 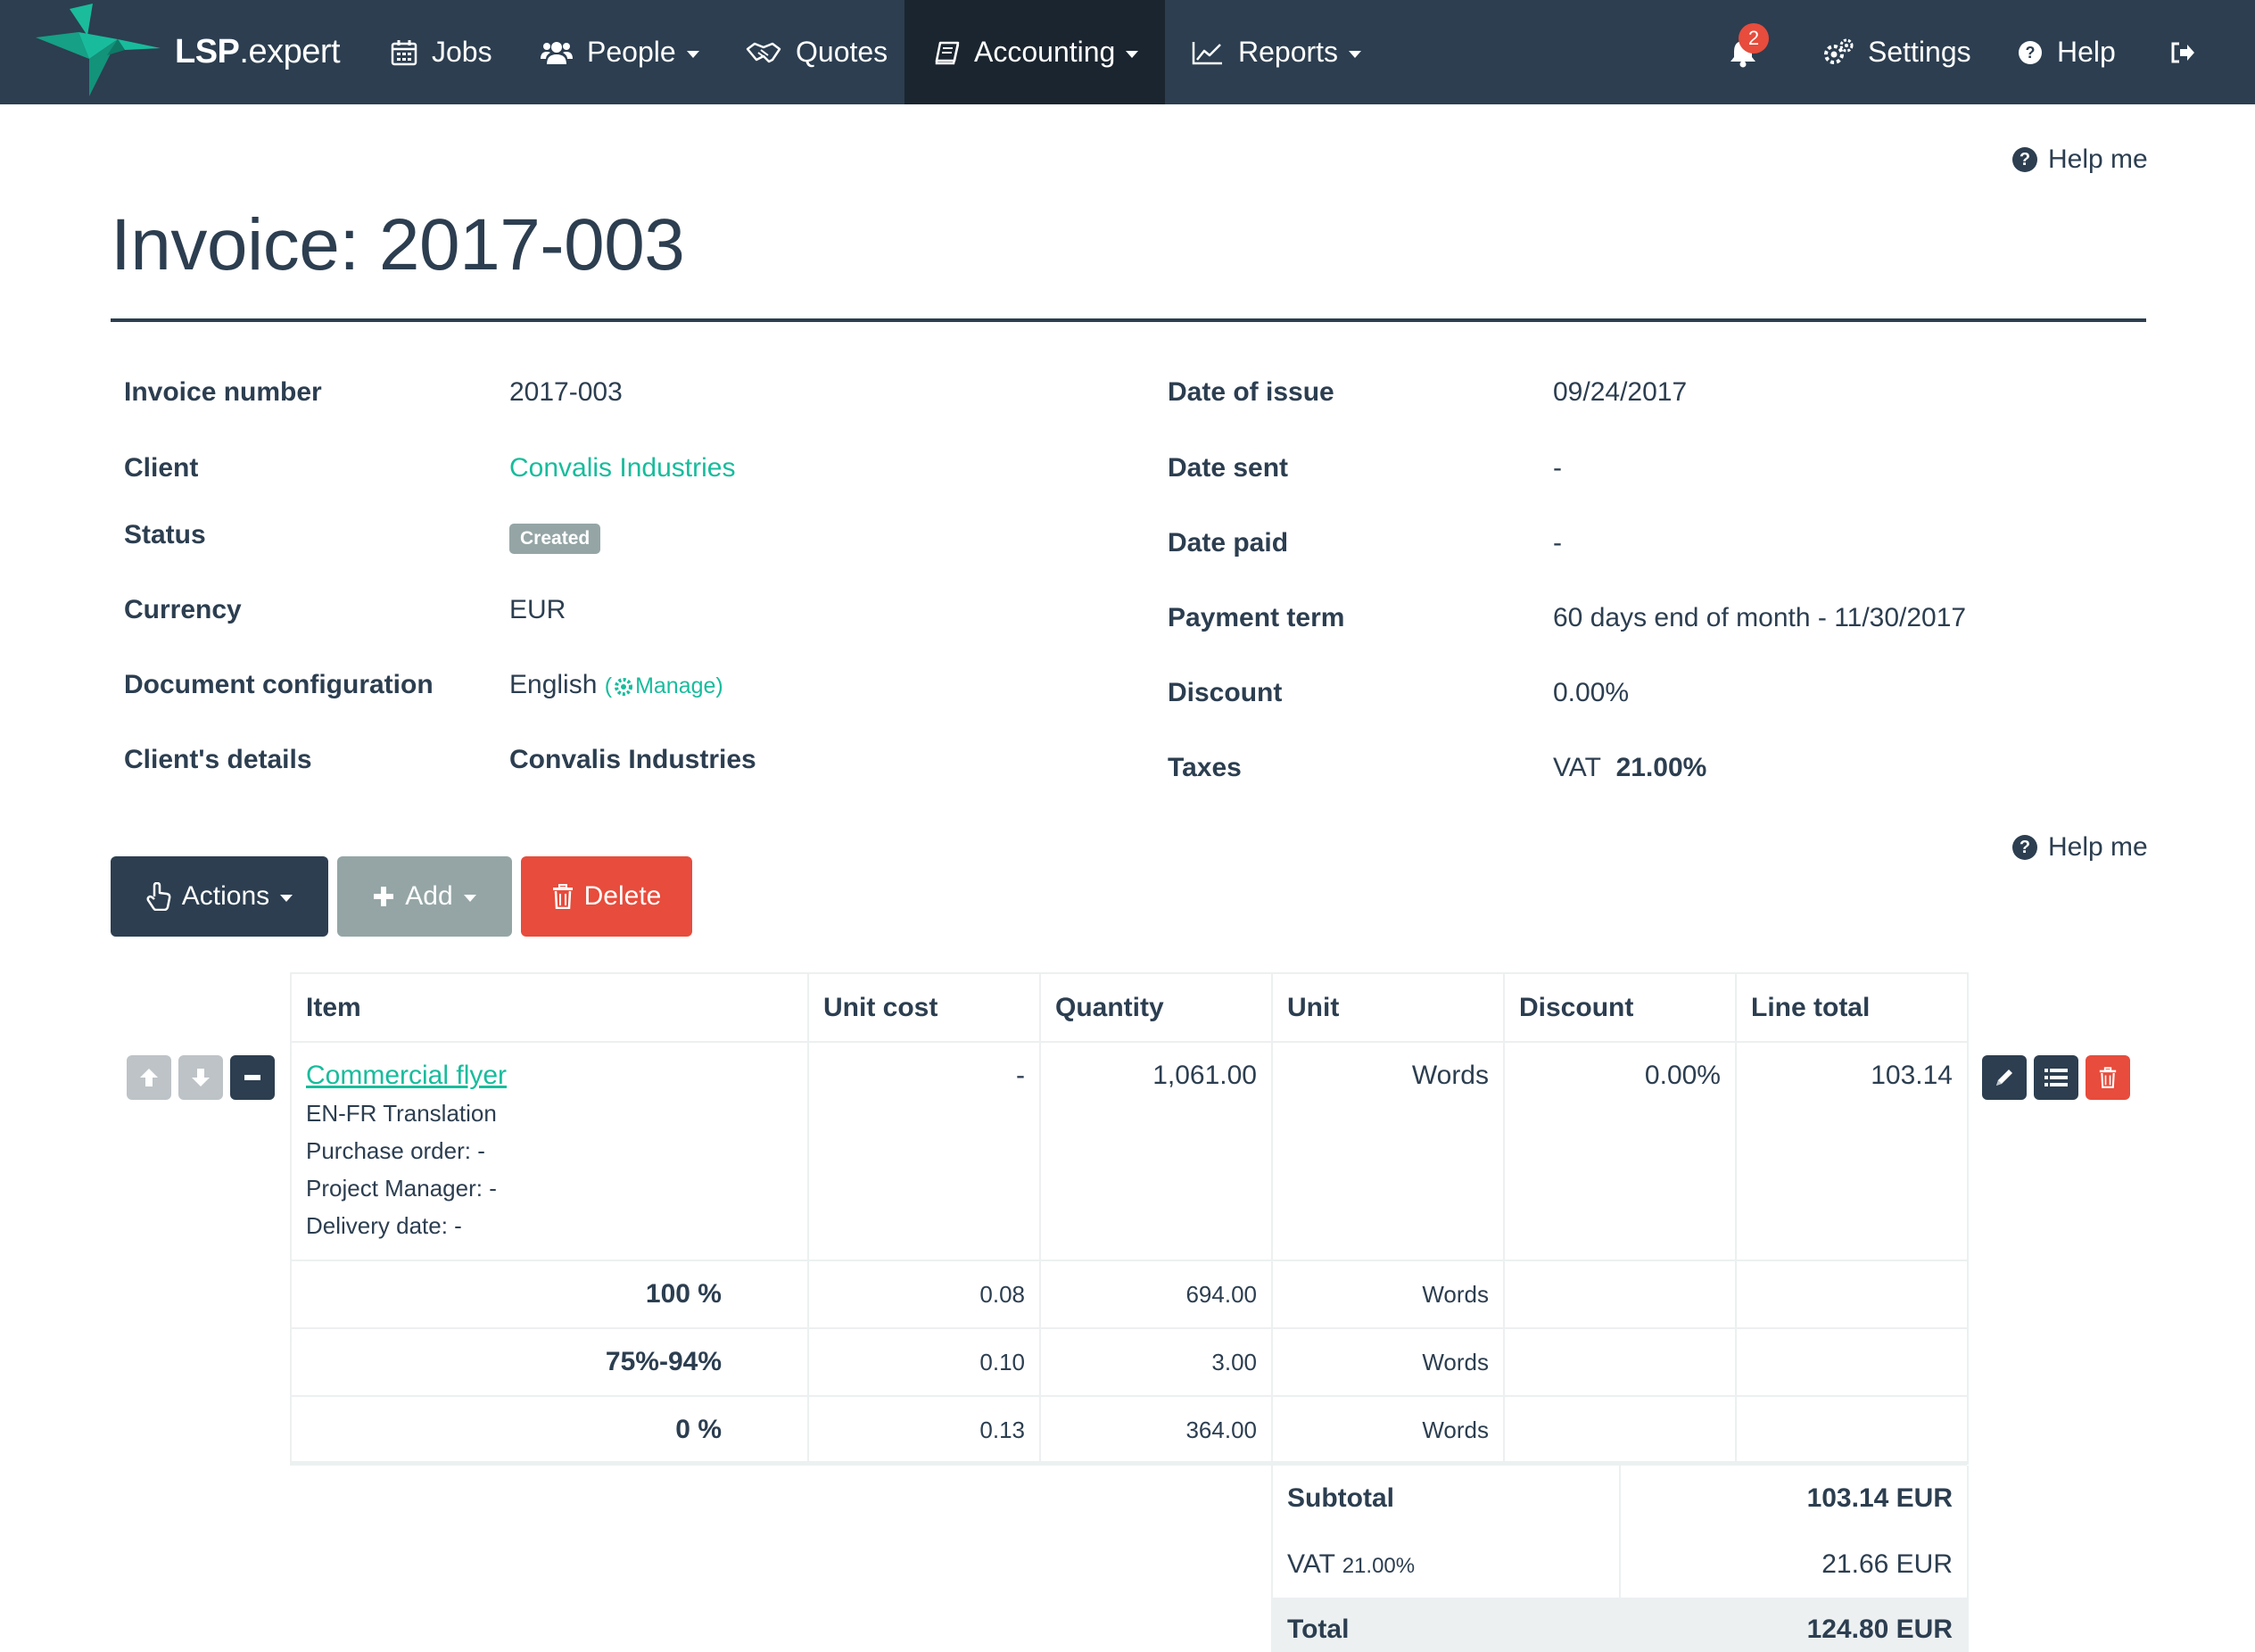 I want to click on manage-link: (Manage), so click(x=664, y=685).